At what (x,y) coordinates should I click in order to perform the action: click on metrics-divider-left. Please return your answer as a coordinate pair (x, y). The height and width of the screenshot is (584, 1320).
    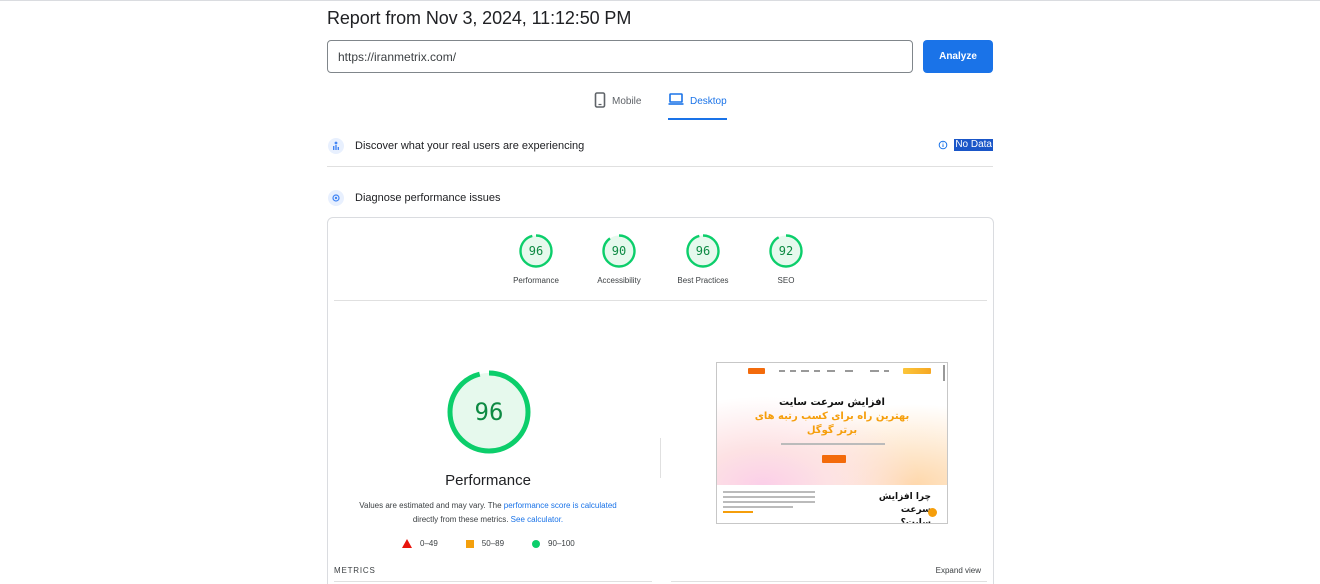
    Looking at the image, I should click on (493, 581).